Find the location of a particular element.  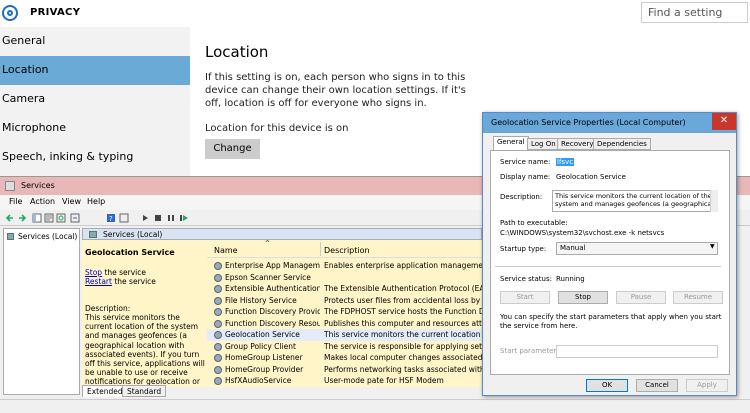

stop-button: Stop is located at coordinates (583, 297).